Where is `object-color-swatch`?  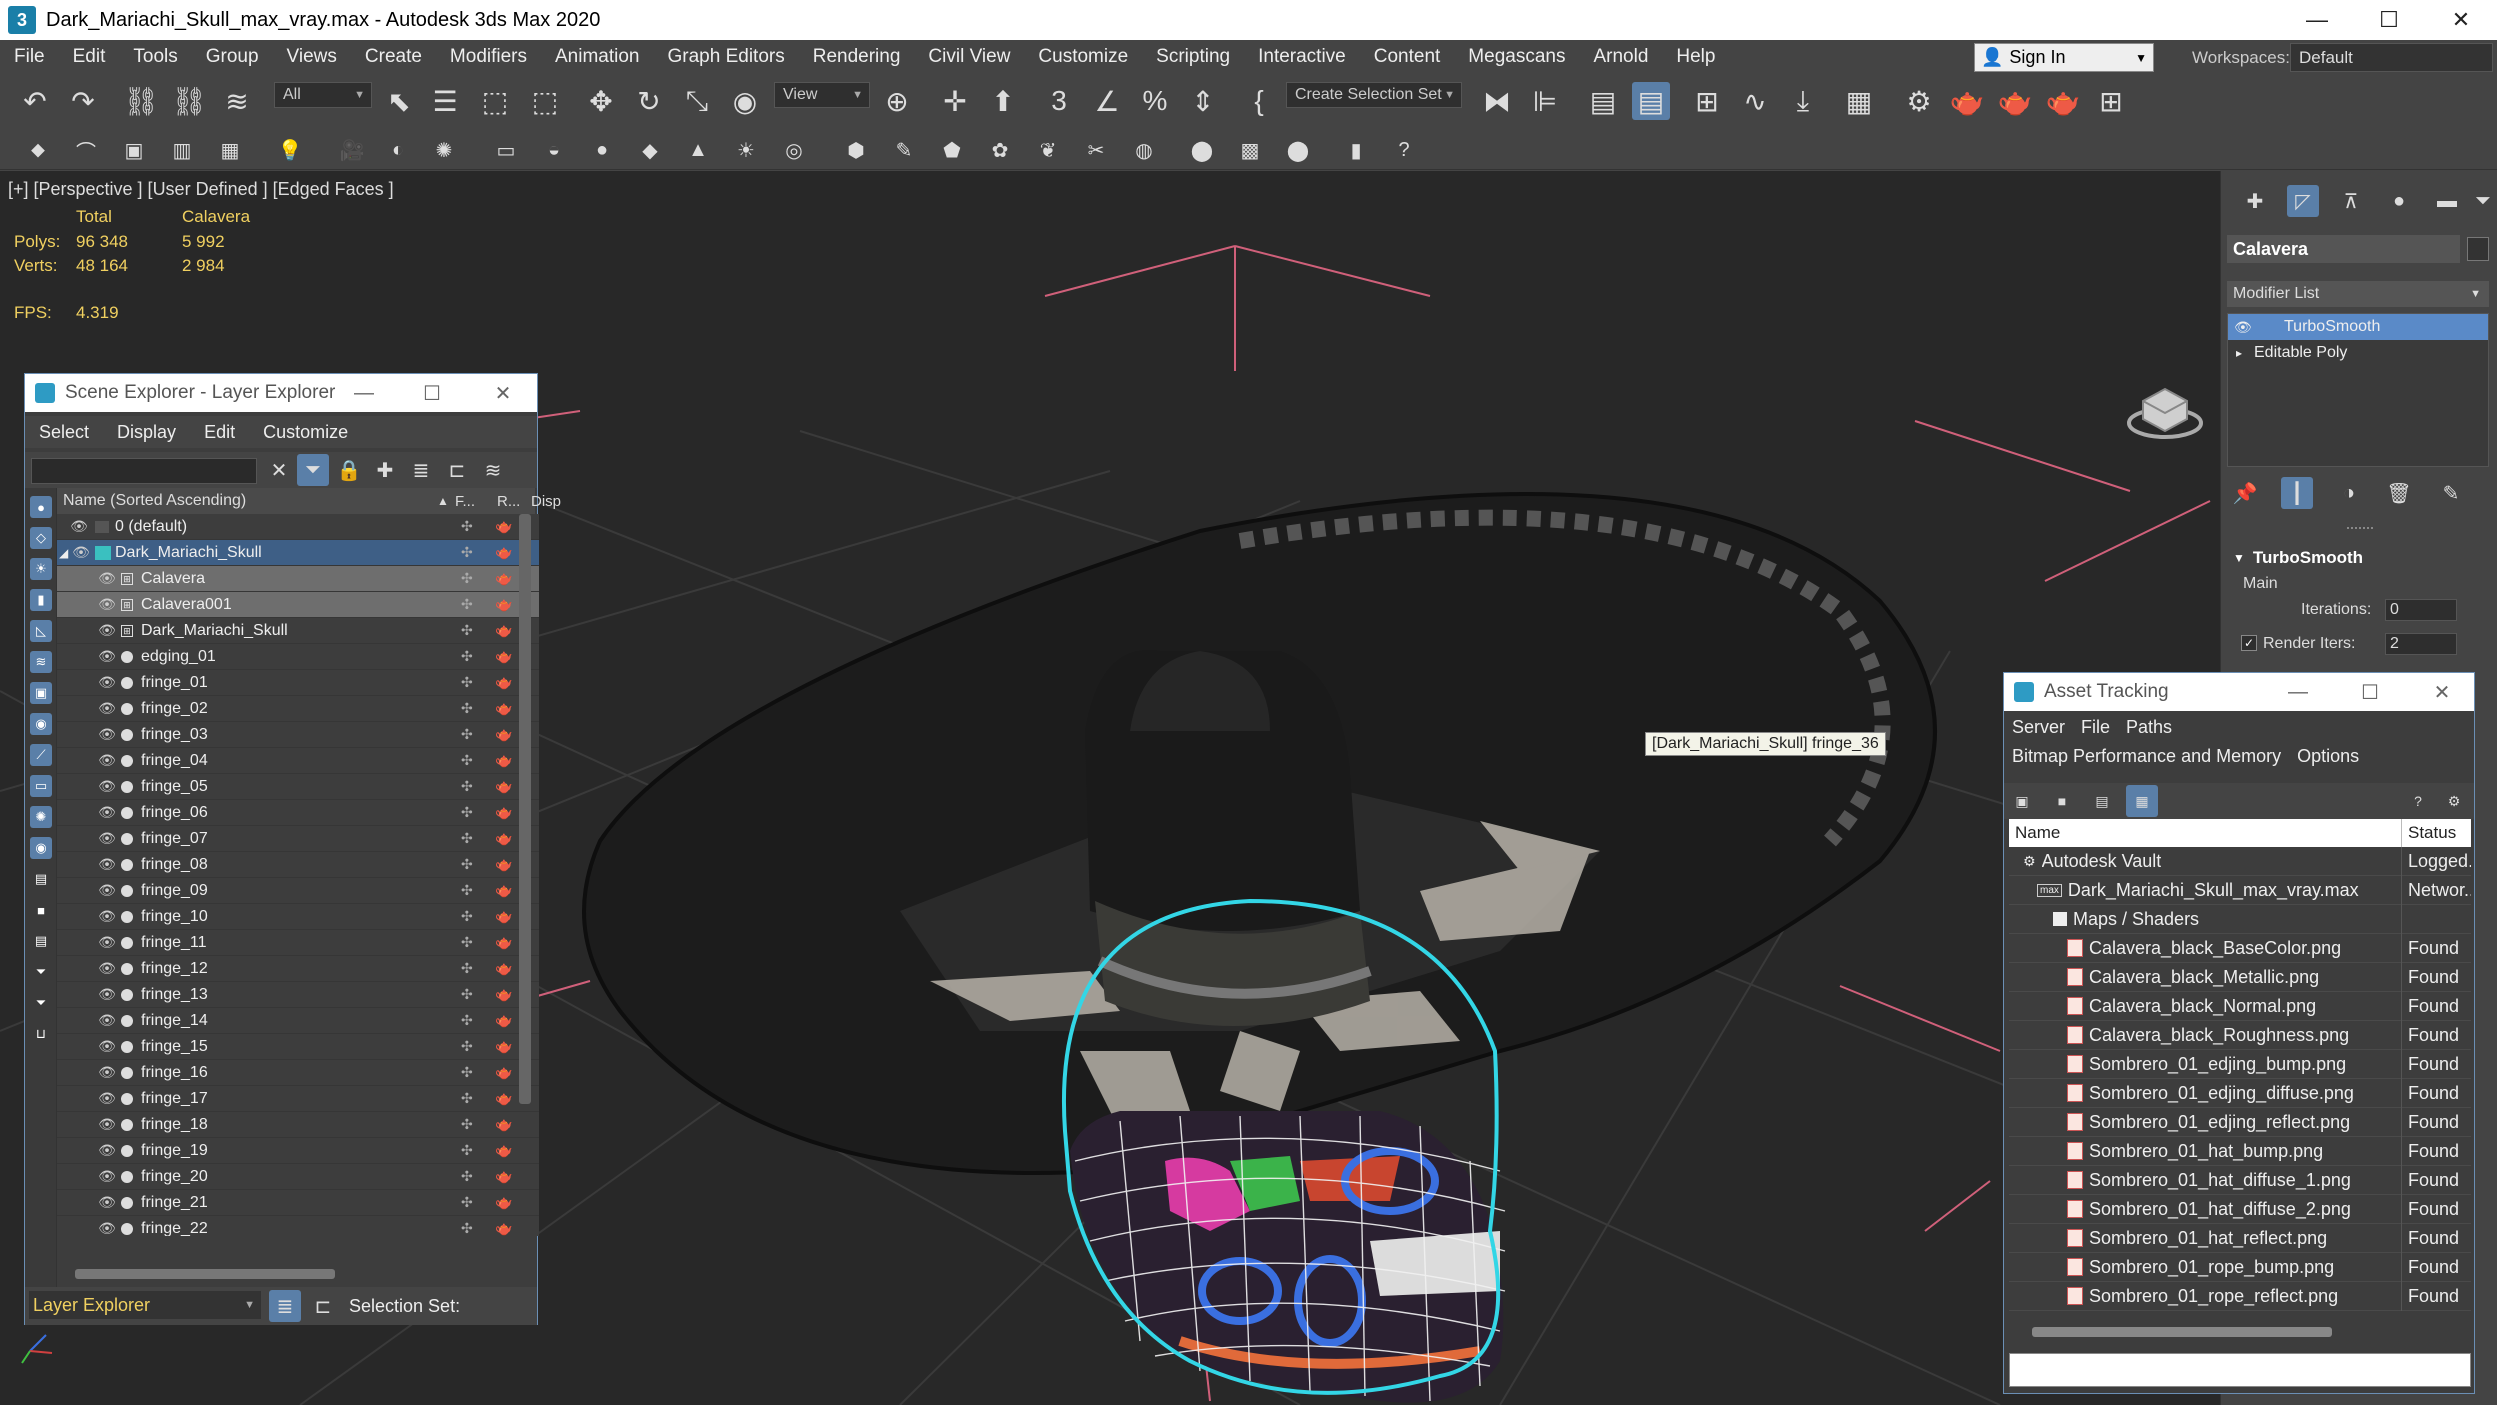 object-color-swatch is located at coordinates (2478, 249).